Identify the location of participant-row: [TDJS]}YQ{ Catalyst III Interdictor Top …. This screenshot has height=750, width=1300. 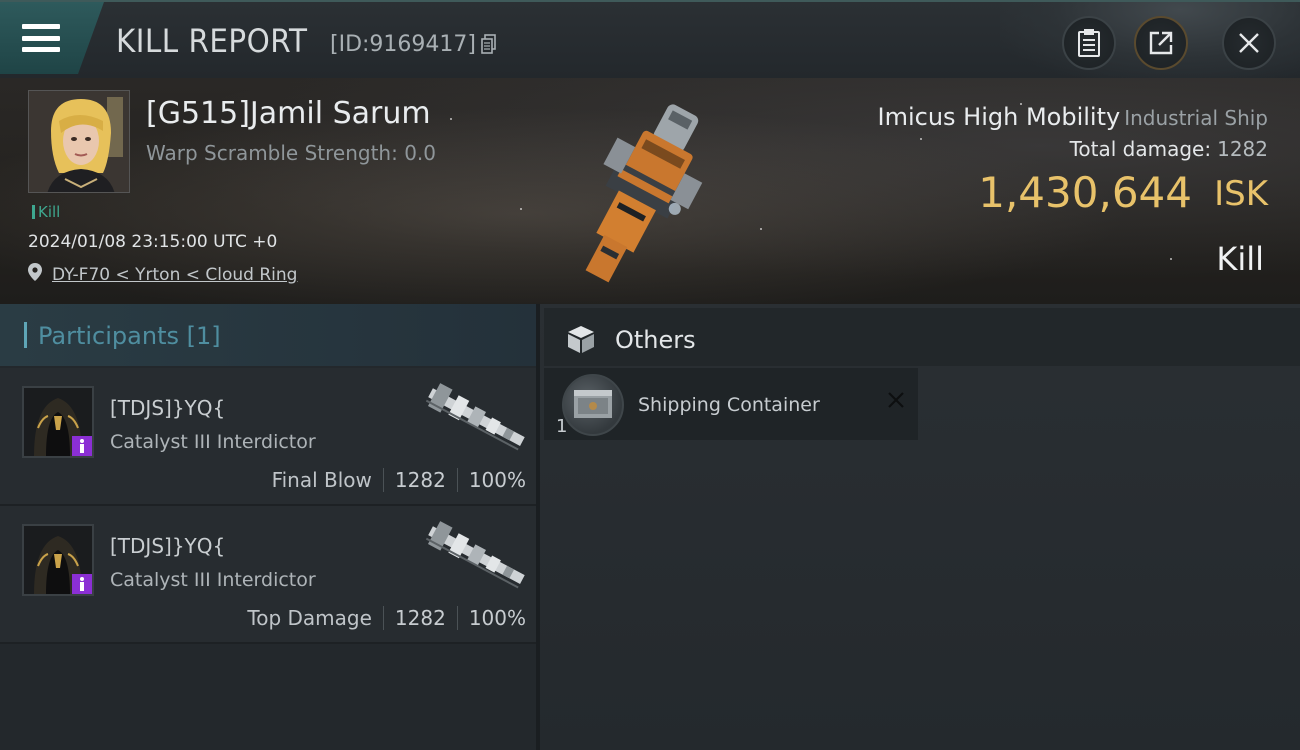
(268, 575).